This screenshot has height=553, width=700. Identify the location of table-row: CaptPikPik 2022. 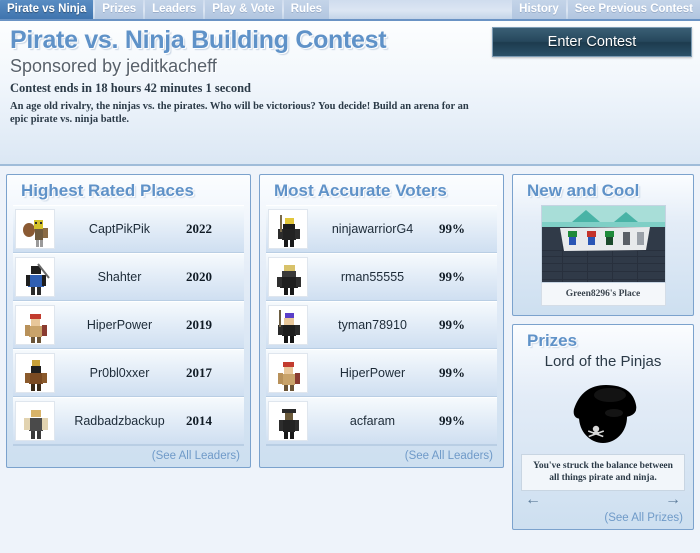
(128, 229).